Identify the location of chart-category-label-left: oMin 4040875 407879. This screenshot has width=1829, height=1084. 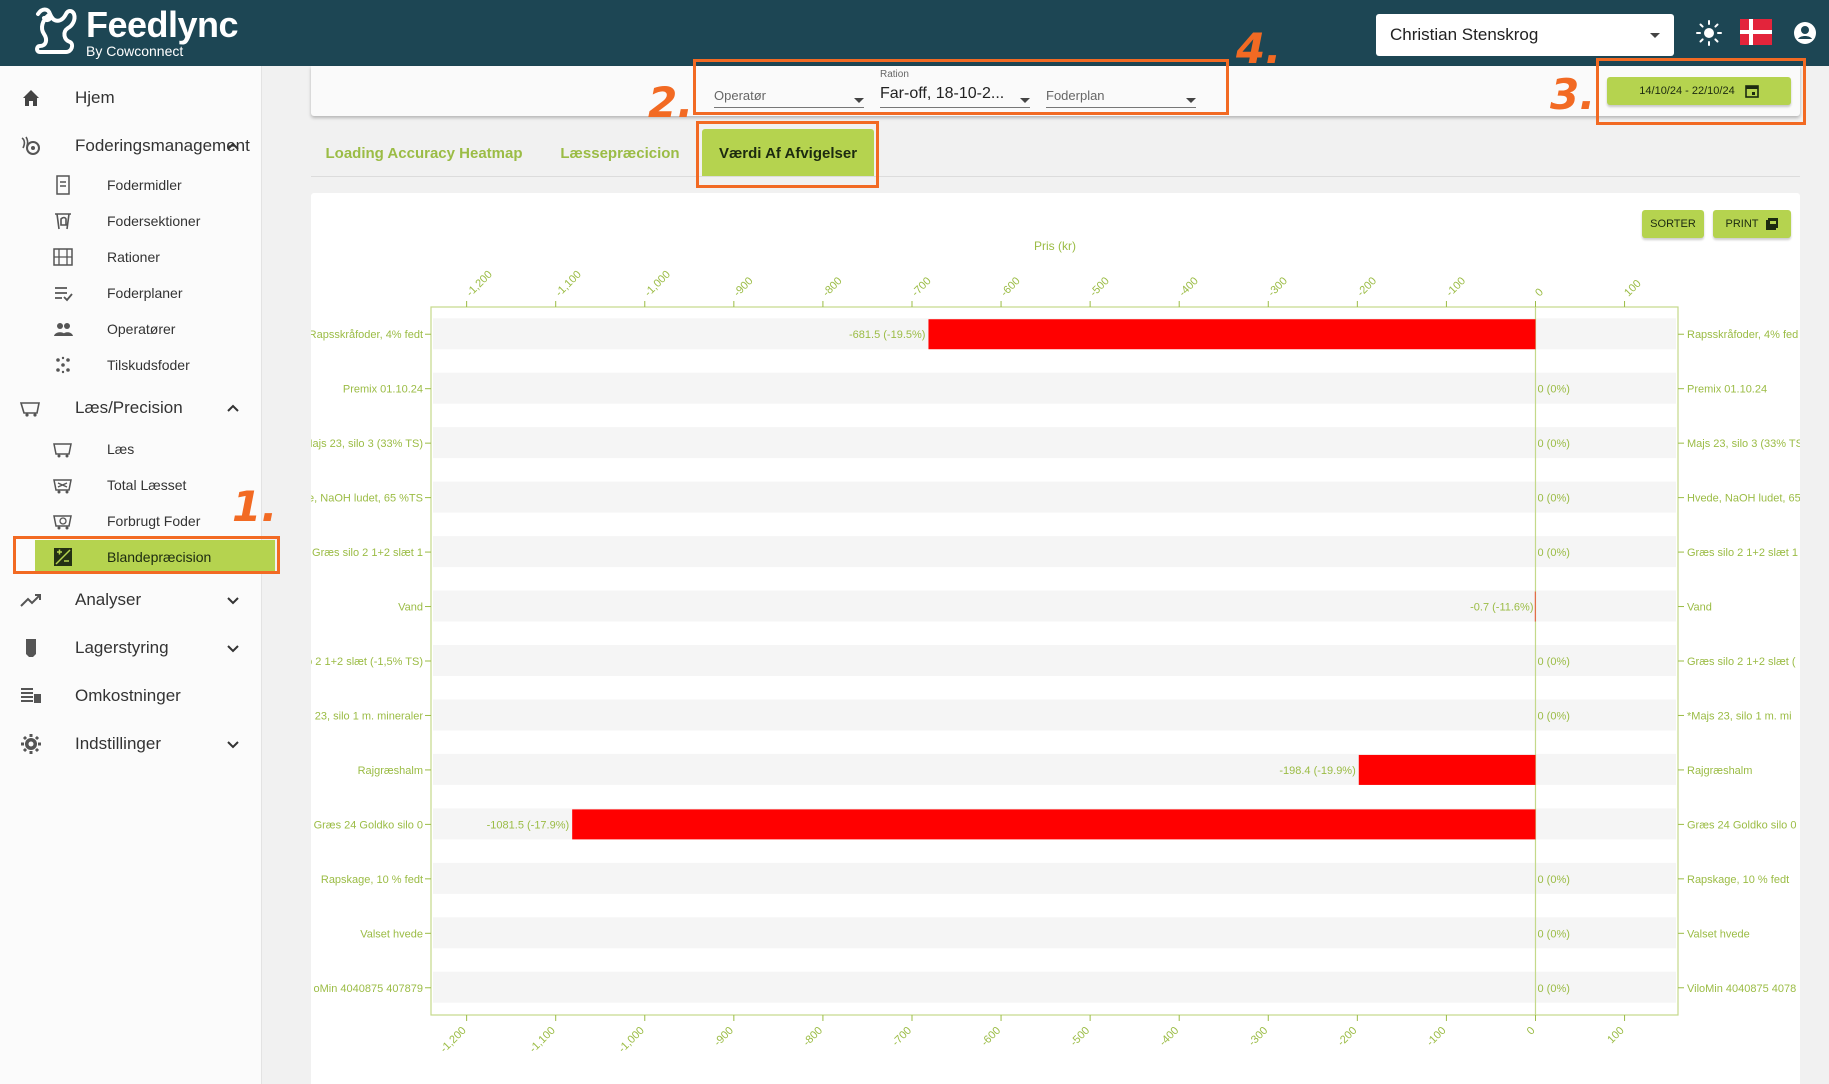
(368, 989).